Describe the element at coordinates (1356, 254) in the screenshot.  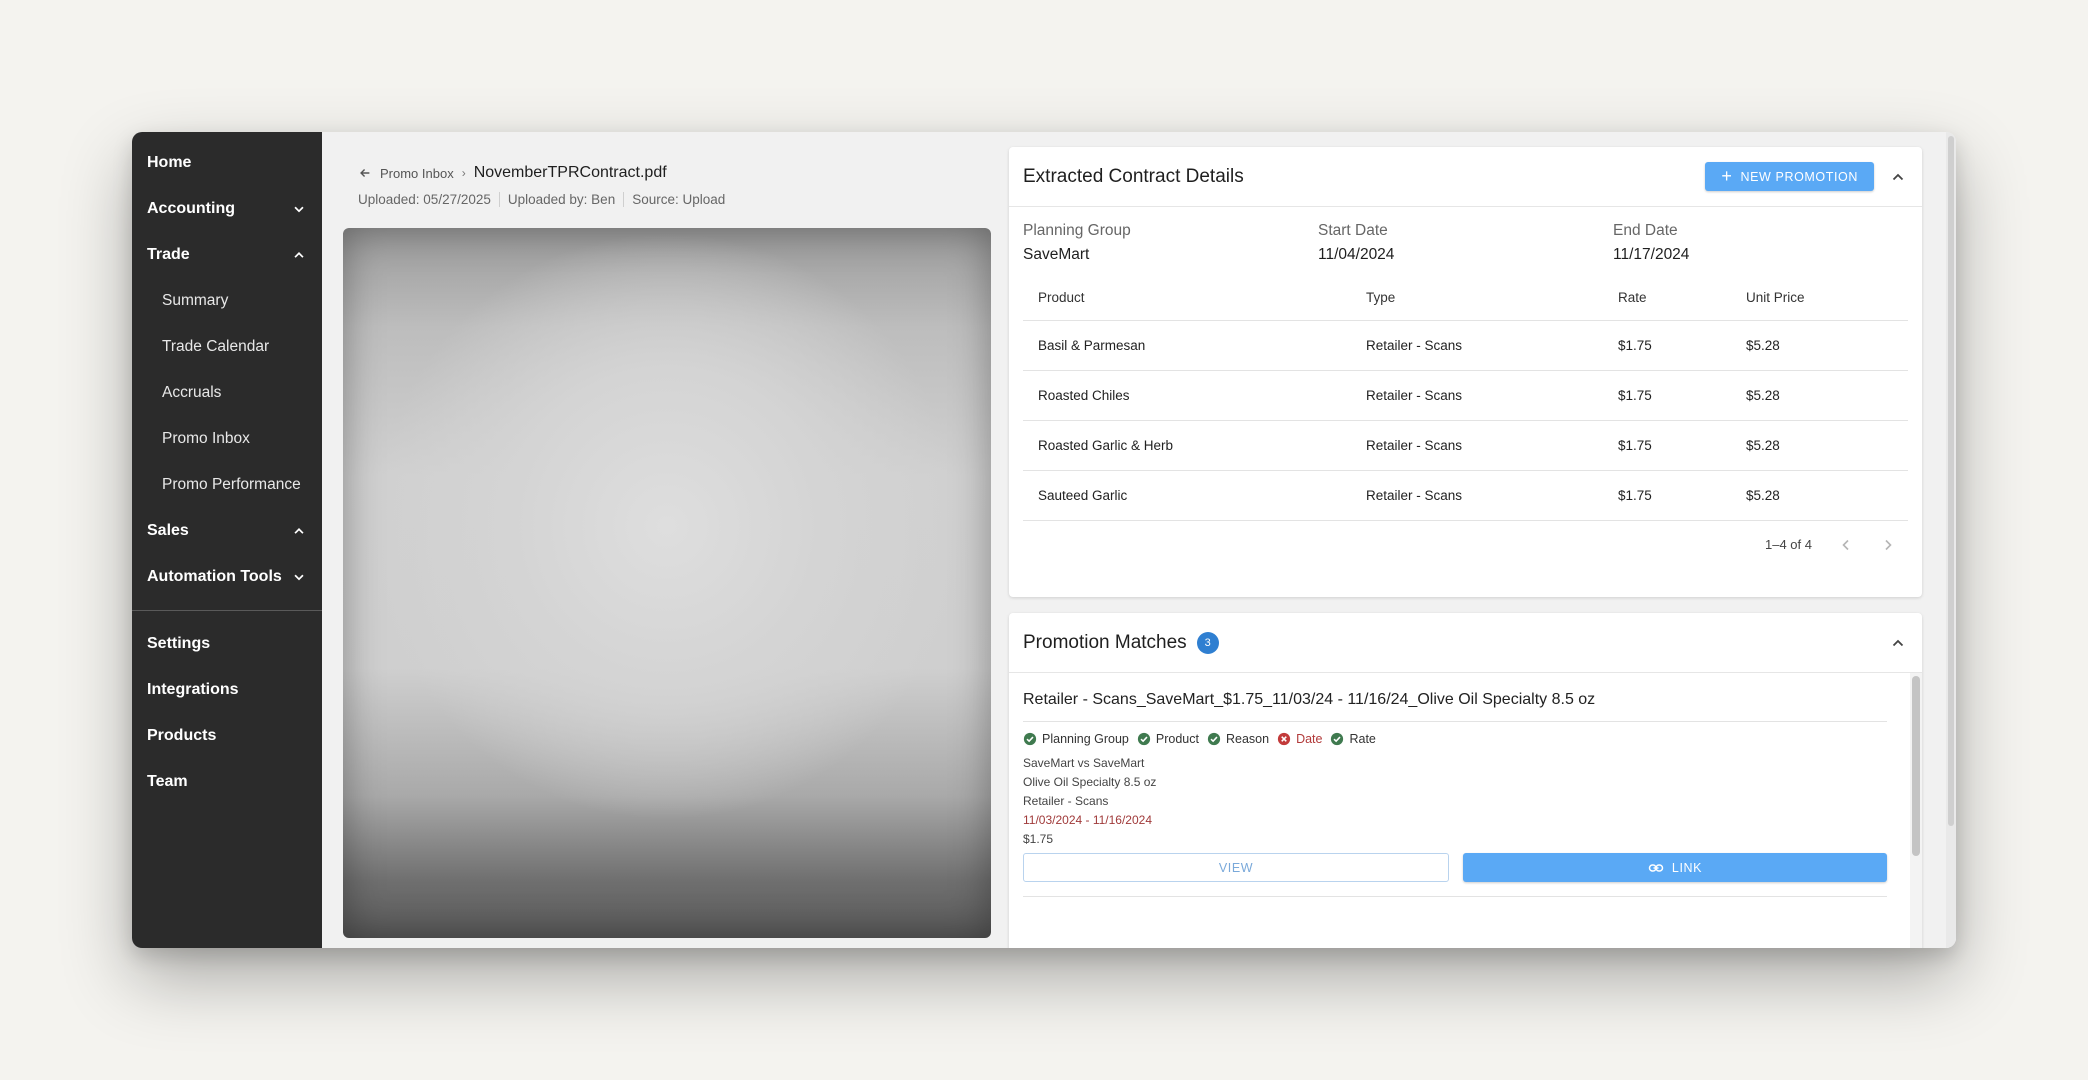
I see `start-date-value: 11/04/2024` at that location.